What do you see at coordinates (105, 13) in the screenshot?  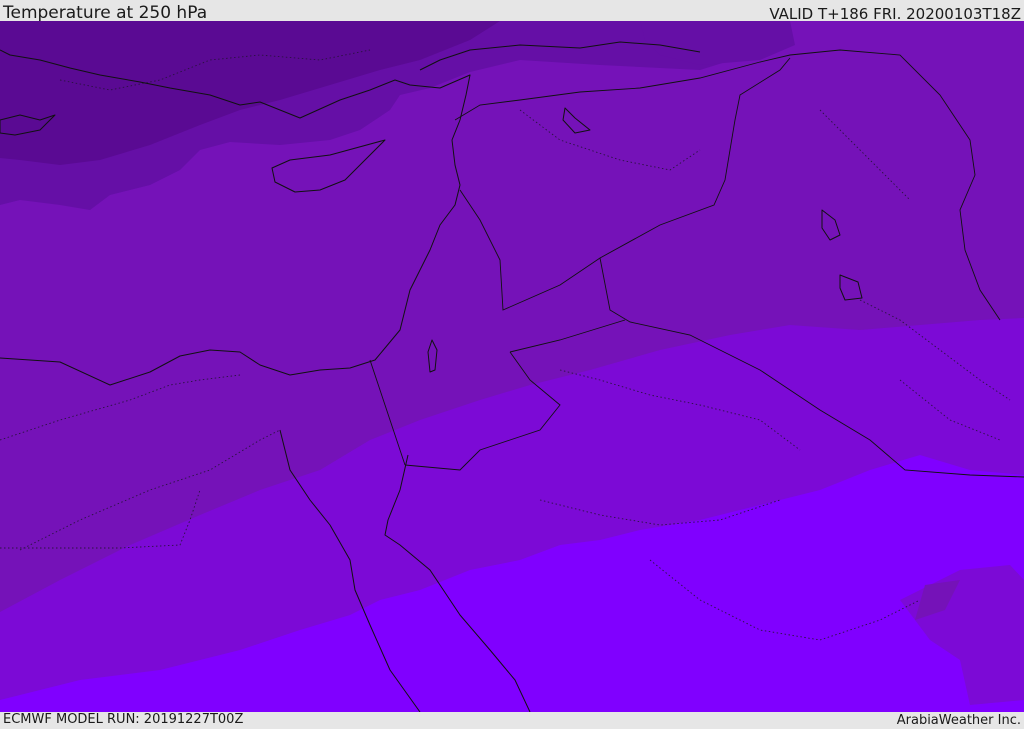 I see `map-title: Temperature at 250 hPa` at bounding box center [105, 13].